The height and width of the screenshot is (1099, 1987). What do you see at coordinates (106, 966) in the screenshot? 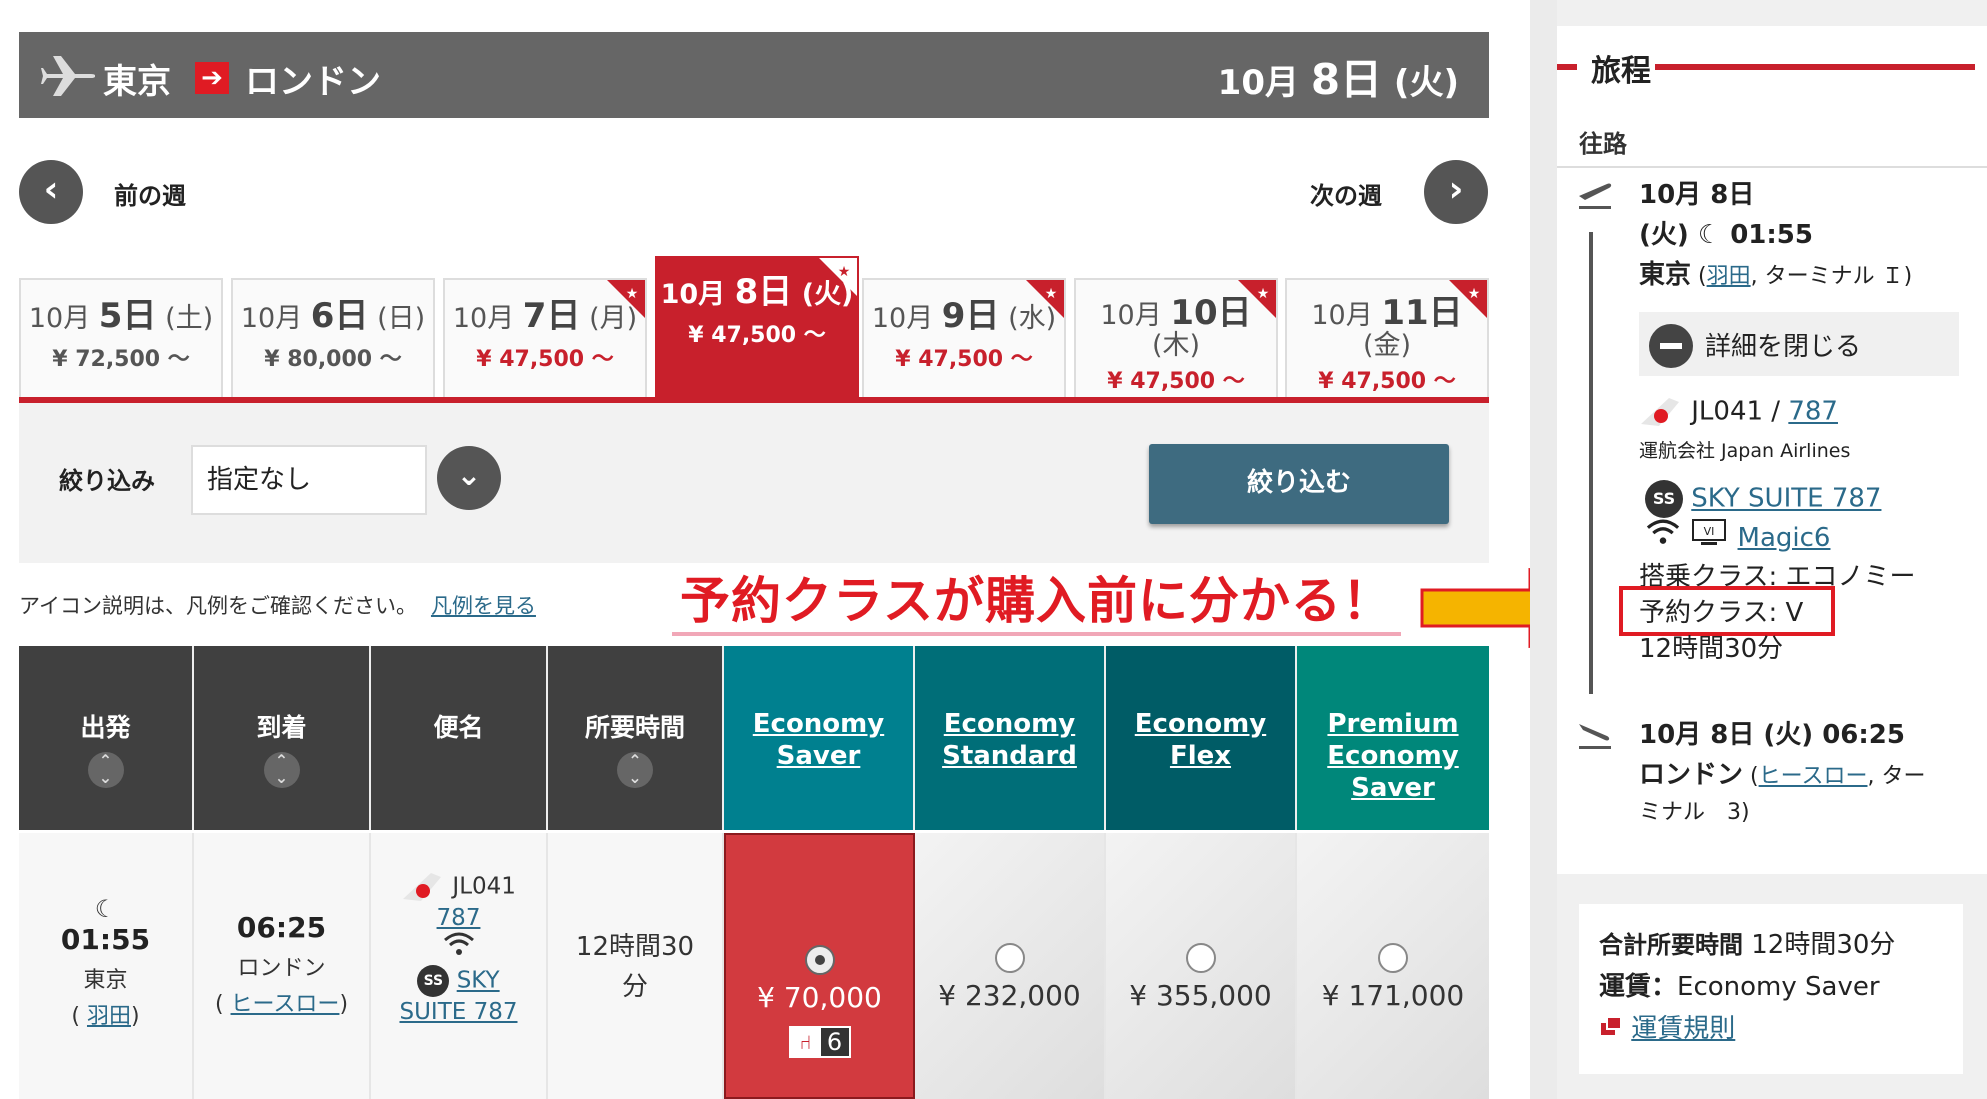
I see `cell-departure: ☾ 01:55 東京 ( 羽田)` at bounding box center [106, 966].